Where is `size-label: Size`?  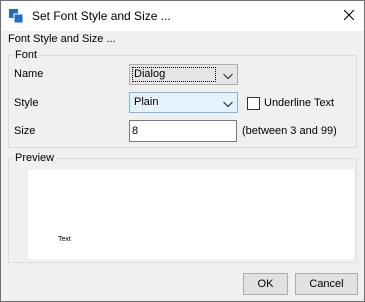 size-label: Size is located at coordinates (25, 131).